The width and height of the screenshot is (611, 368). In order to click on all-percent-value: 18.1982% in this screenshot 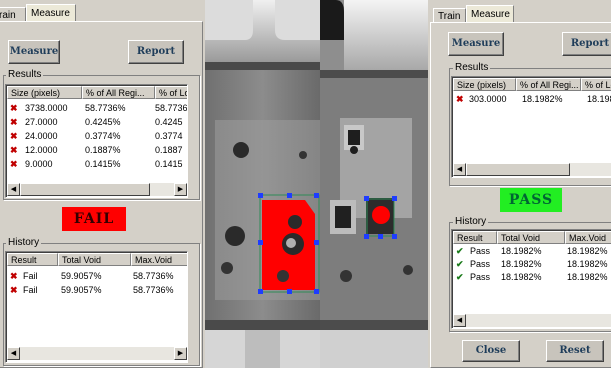, I will do `click(542, 99)`.